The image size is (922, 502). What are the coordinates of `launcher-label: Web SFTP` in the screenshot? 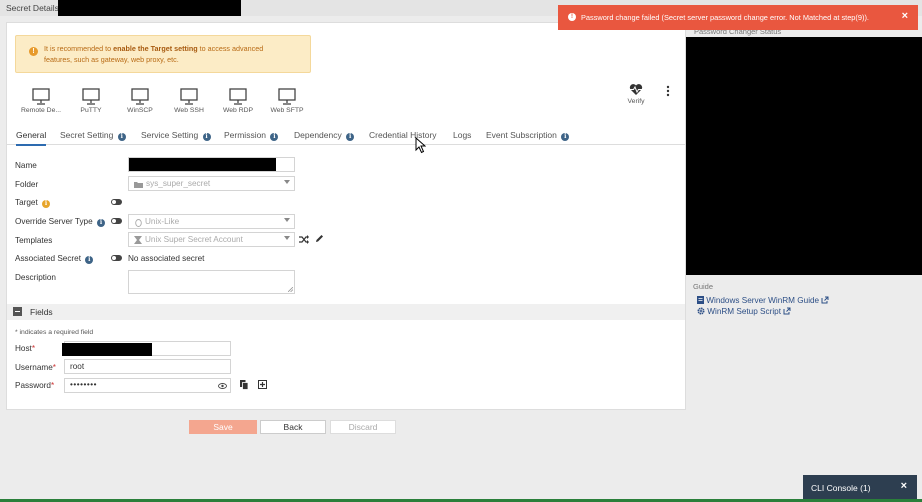 It's located at (287, 110).